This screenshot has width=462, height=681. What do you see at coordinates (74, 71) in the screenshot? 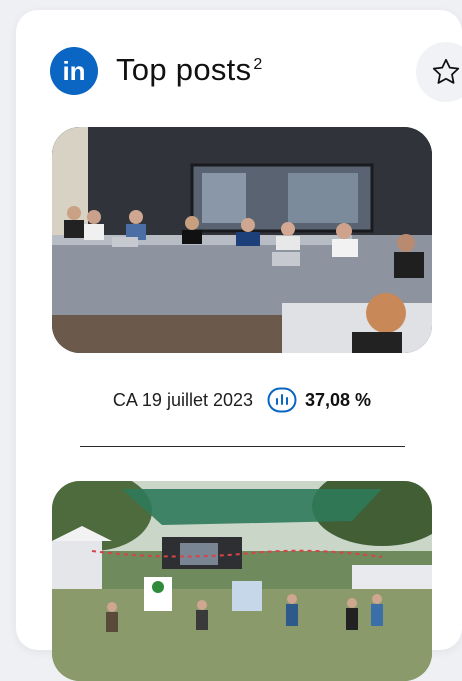
I see `linkedin-icon: in` at bounding box center [74, 71].